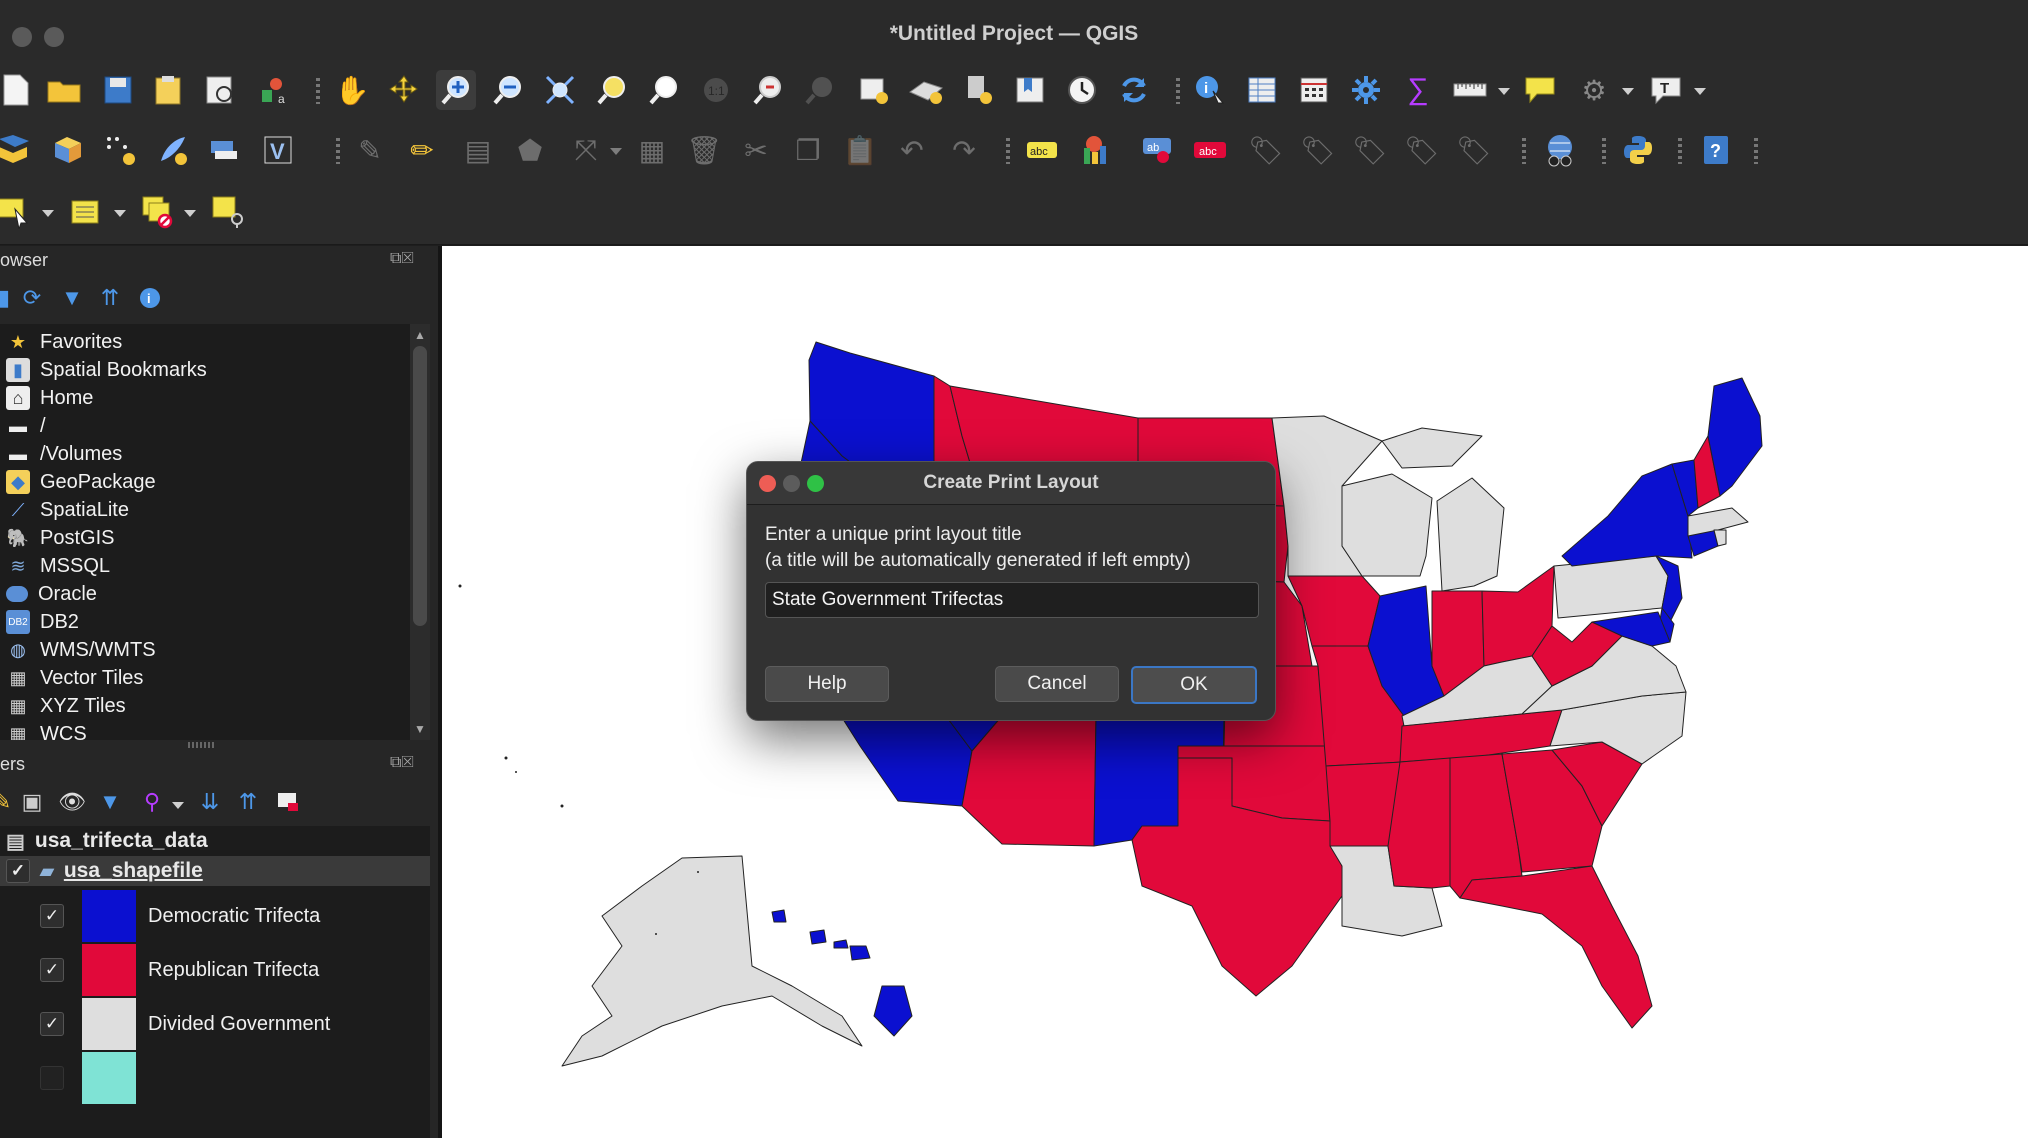 This screenshot has height=1138, width=2028. Describe the element at coordinates (32, 802) in the screenshot. I see `add-group-icon: ▣` at that location.